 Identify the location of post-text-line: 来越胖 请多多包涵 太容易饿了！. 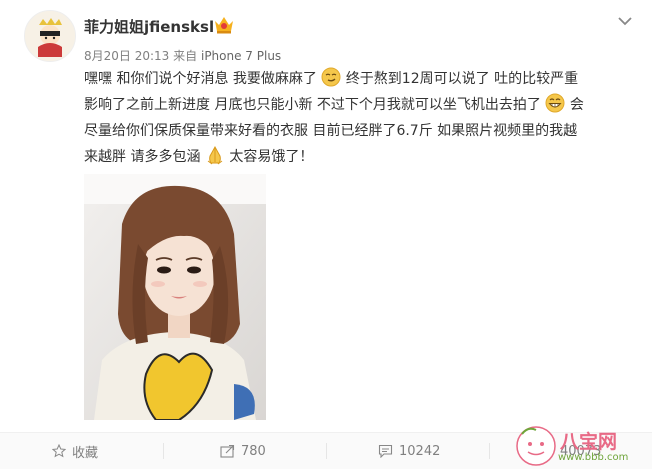
(360, 157).